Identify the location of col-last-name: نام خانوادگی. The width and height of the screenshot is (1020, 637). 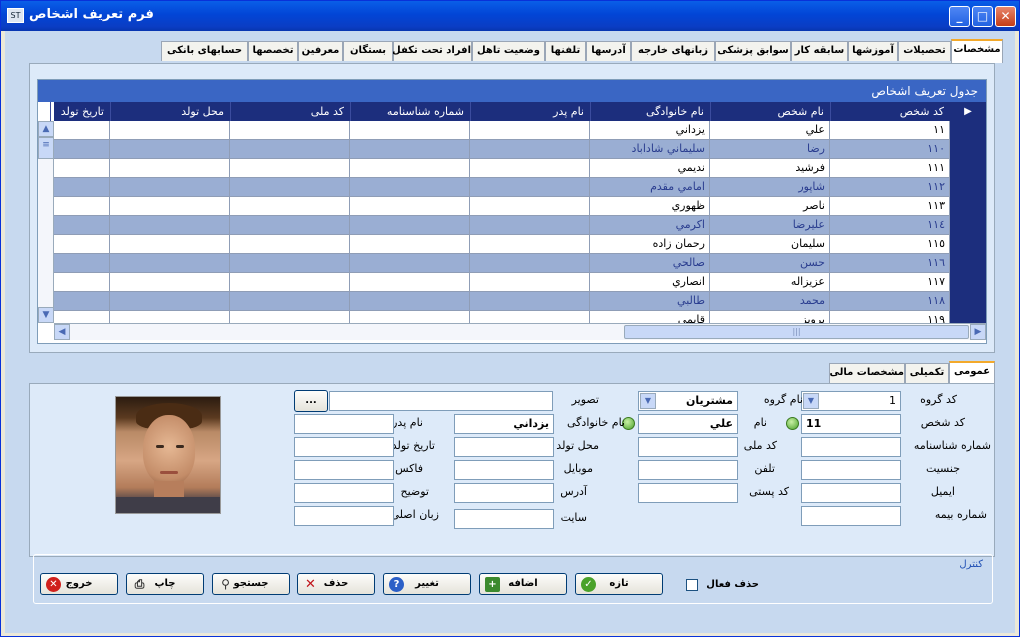
(650, 111).